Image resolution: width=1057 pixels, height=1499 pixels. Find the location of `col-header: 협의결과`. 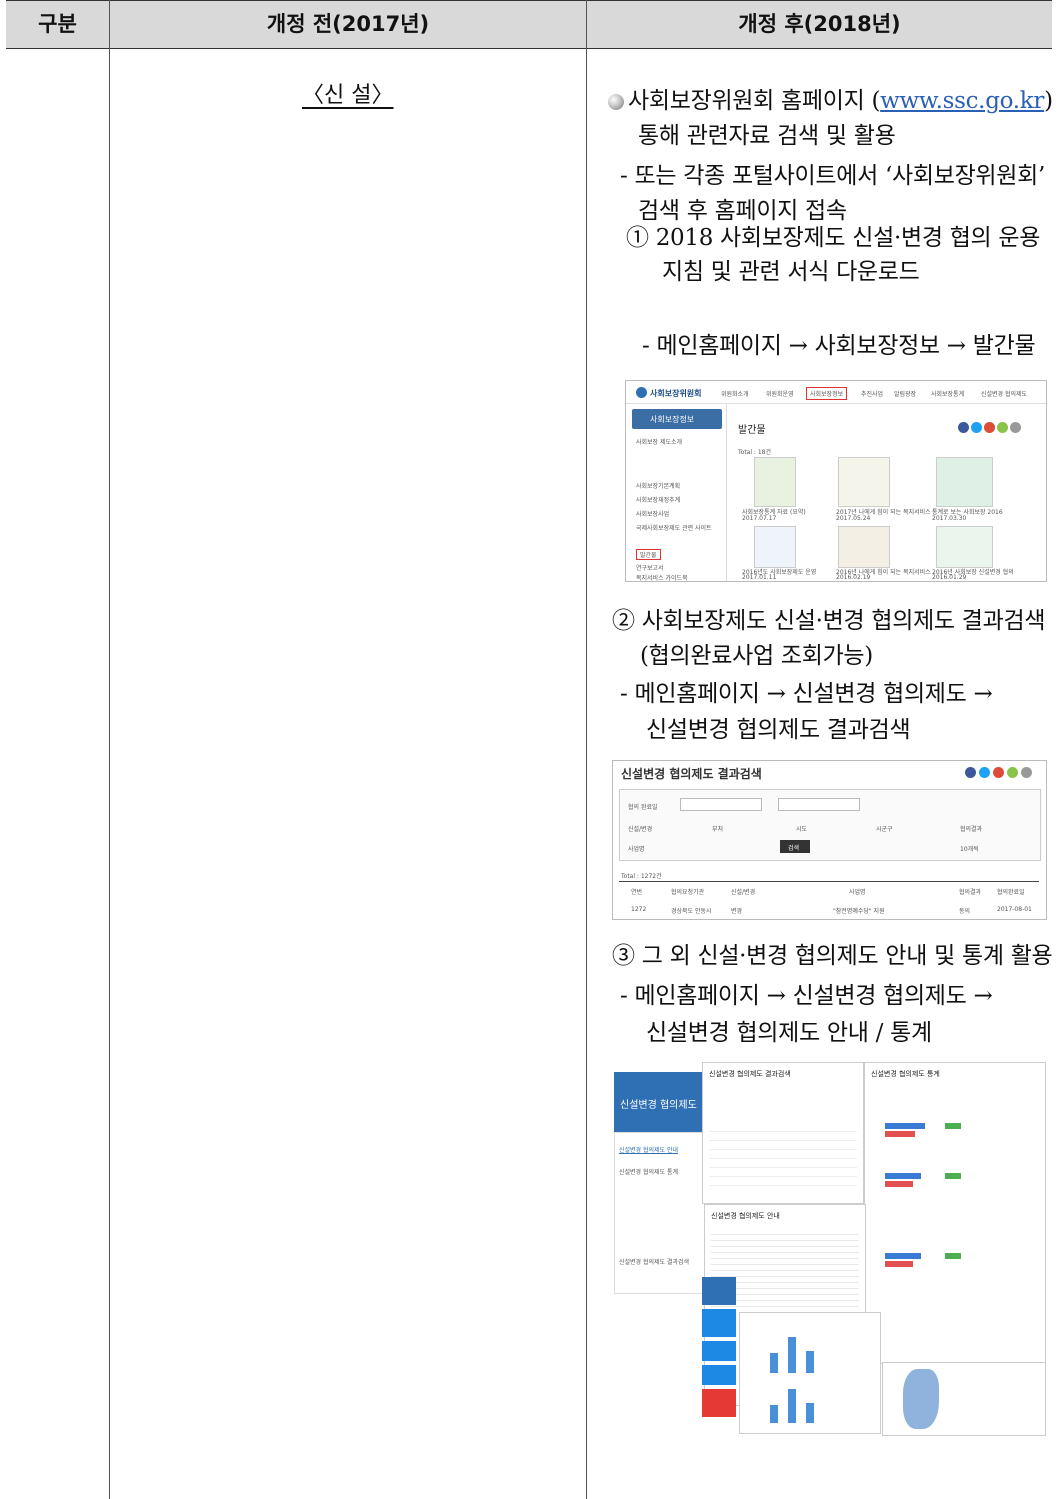

col-header: 협의결과 is located at coordinates (970, 892).